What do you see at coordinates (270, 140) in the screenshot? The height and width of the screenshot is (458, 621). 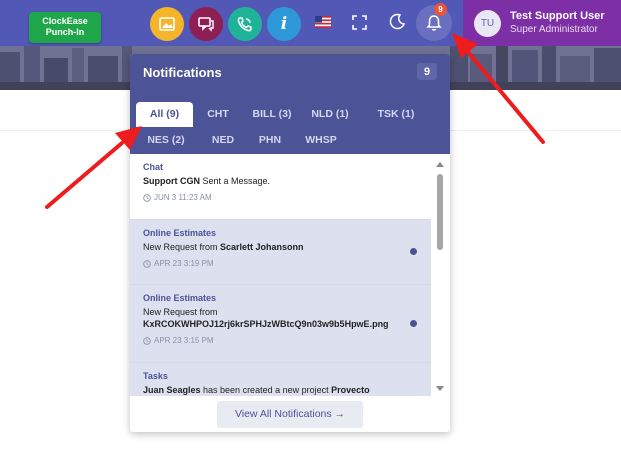 I see `tab-phn: PHN` at bounding box center [270, 140].